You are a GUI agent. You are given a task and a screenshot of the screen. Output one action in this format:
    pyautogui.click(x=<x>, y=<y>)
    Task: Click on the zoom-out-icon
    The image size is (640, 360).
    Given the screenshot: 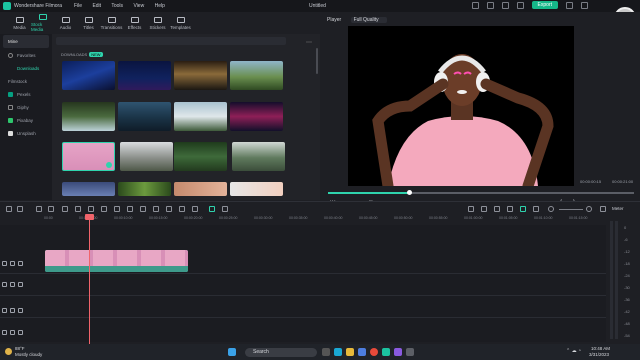 What is the action you would take?
    pyautogui.click(x=551, y=209)
    